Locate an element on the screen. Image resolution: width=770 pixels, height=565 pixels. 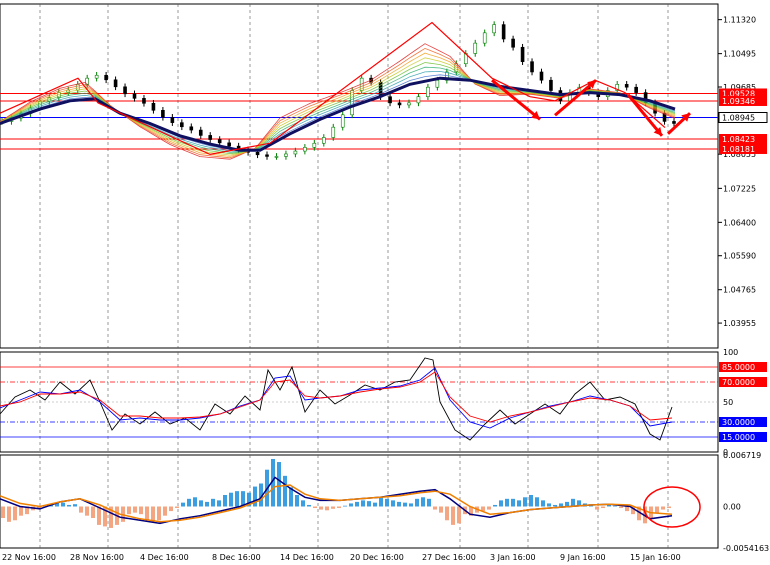
y-tick-label: 1.07225 is located at coordinates (739, 188).